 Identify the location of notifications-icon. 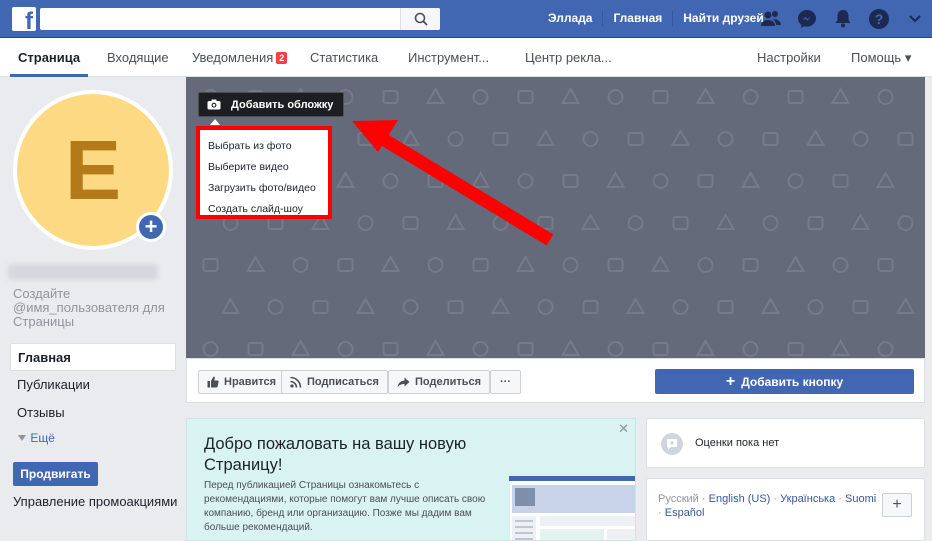
(843, 19).